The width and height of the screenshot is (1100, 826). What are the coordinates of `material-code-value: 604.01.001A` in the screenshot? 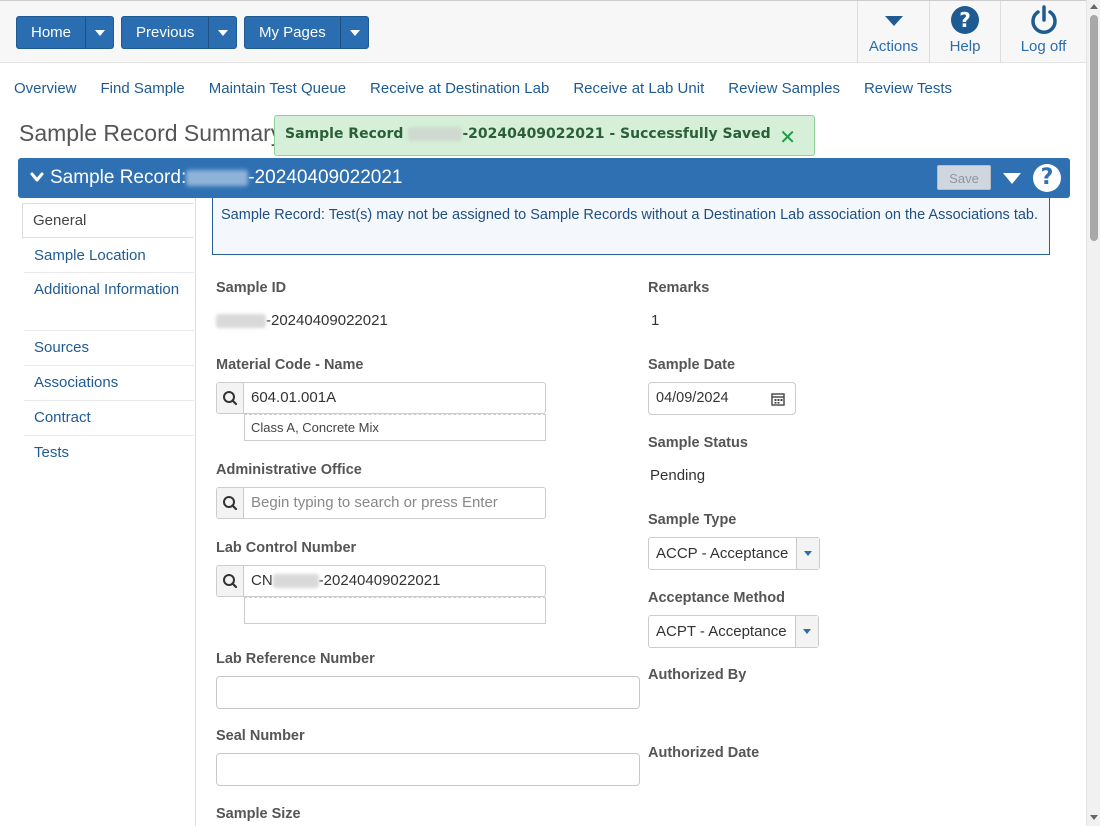 It's located at (293, 397).